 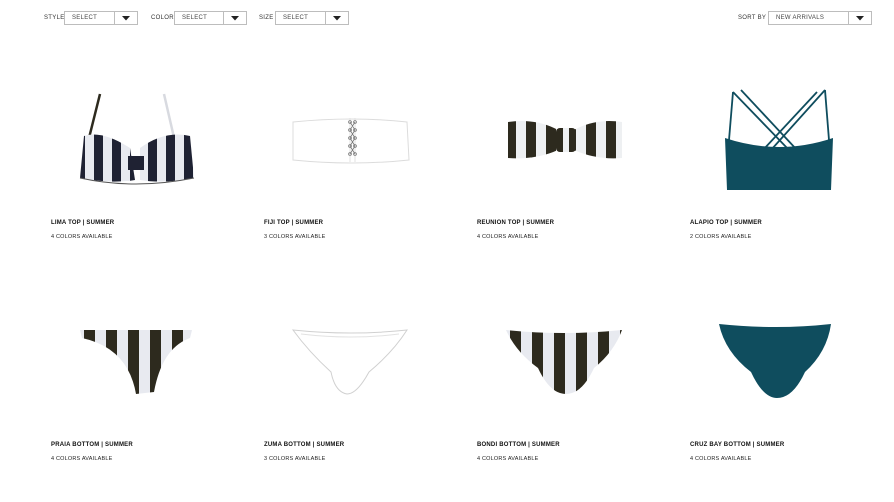 I want to click on product-name: PRAIA BOTTOM | SUMMER, so click(x=92, y=445).